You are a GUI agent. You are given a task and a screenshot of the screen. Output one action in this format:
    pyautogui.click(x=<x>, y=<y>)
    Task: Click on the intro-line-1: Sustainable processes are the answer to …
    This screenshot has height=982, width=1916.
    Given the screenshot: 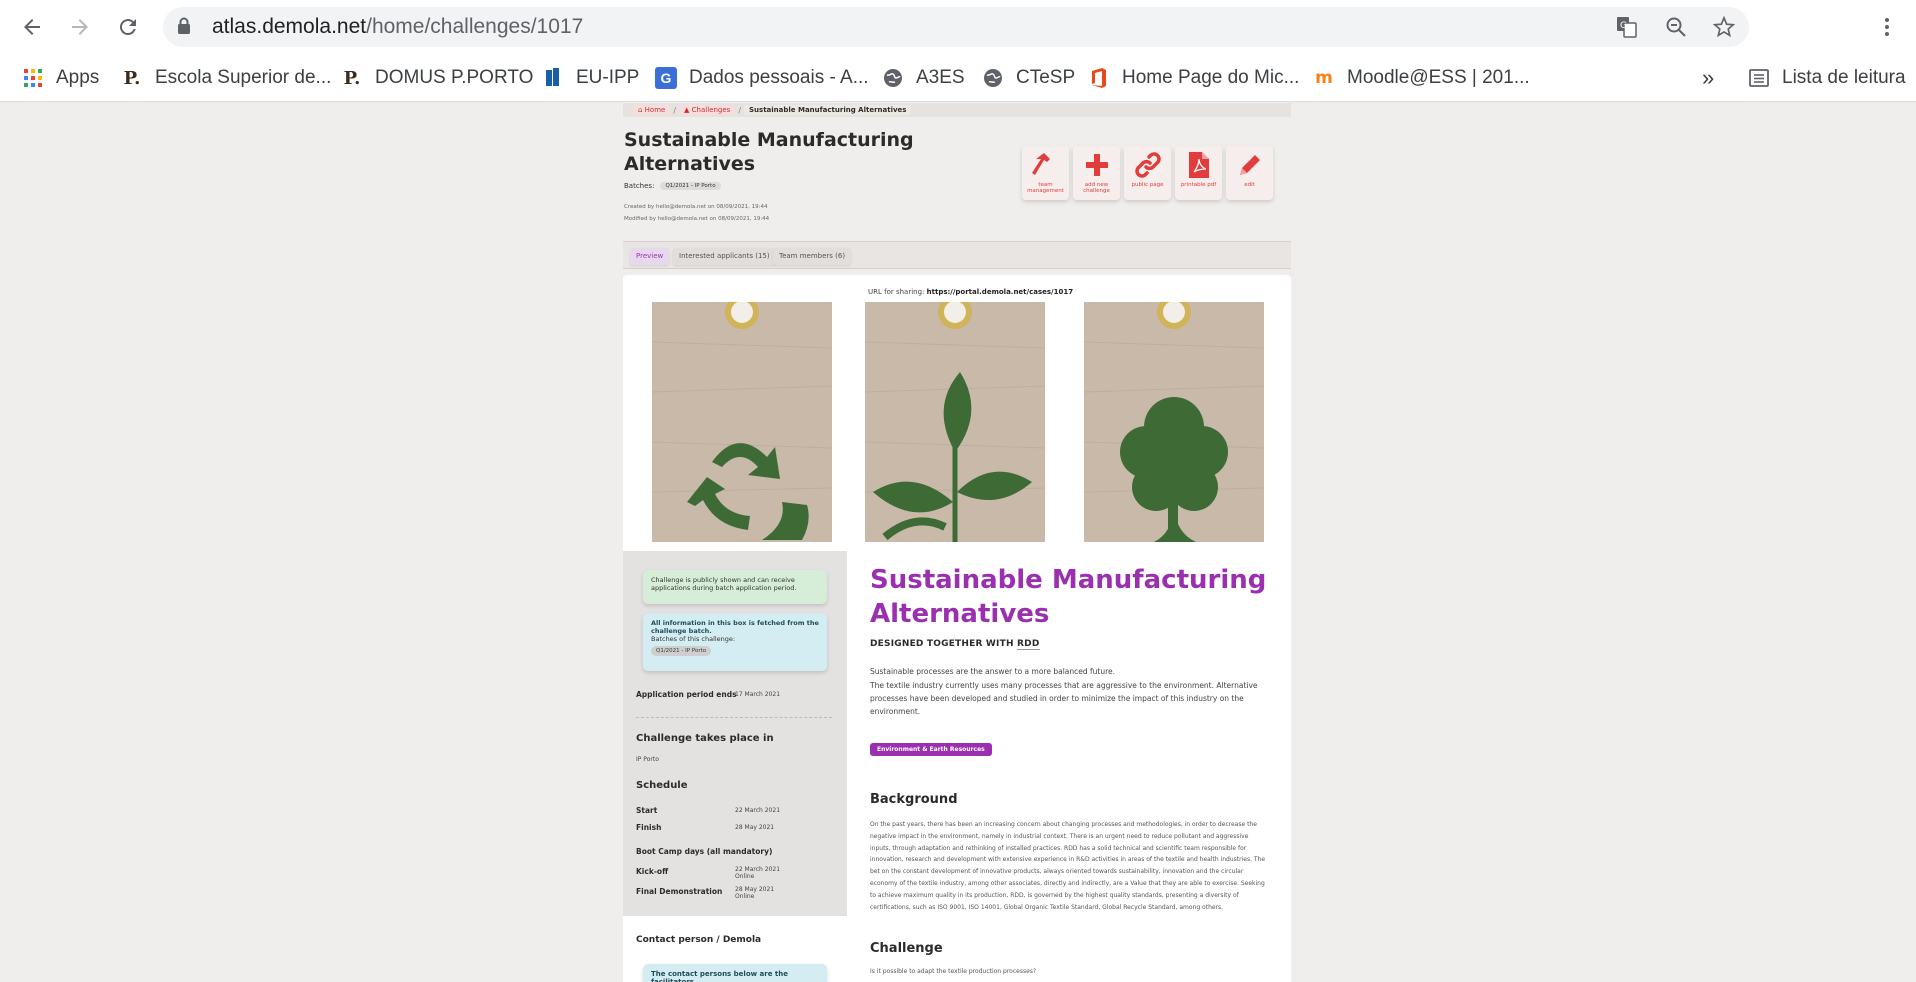 What is the action you would take?
    pyautogui.click(x=993, y=671)
    